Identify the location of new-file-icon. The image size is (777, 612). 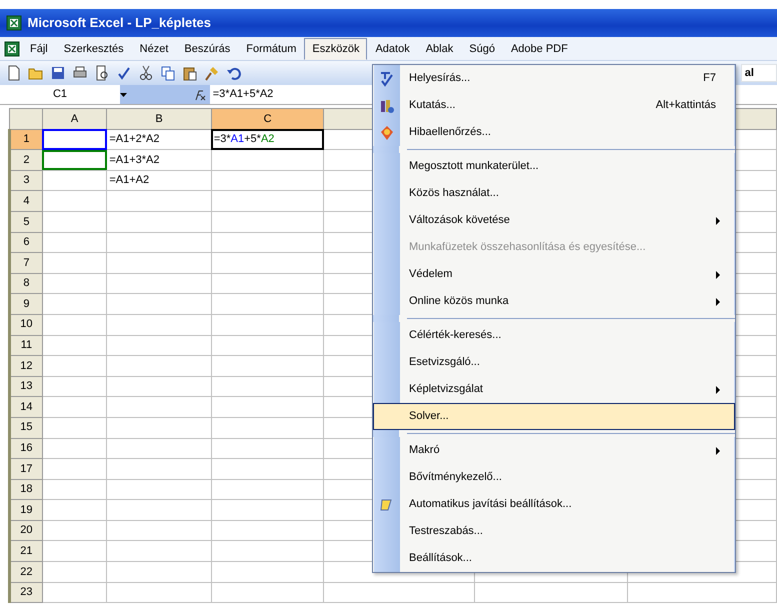
(14, 73).